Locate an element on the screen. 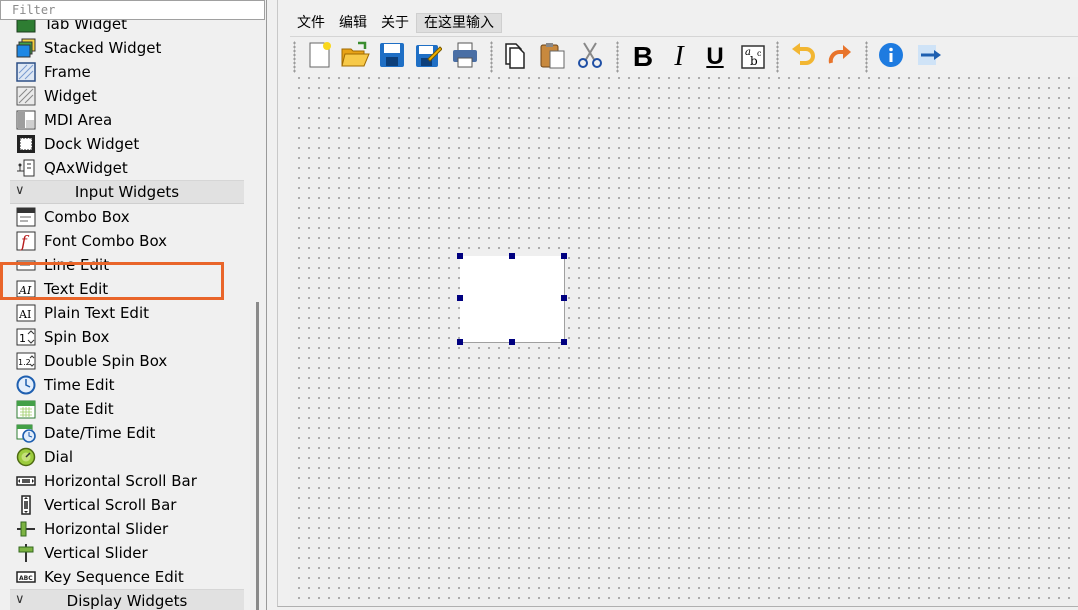 Image resolution: width=1078 pixels, height=610 pixels. underline-button: U is located at coordinates (715, 57).